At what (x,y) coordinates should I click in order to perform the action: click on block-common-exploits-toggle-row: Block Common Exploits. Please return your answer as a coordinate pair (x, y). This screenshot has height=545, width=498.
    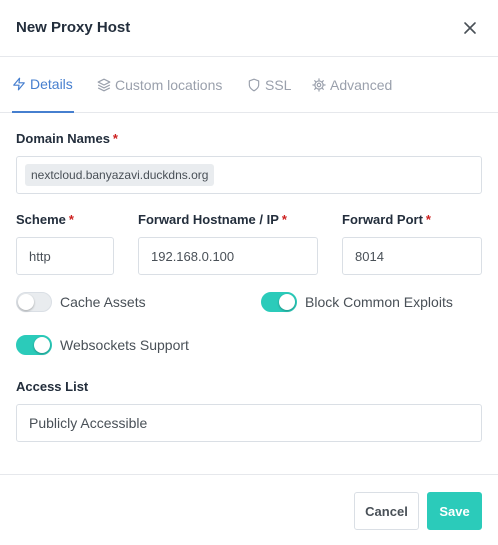
    Looking at the image, I should click on (357, 302).